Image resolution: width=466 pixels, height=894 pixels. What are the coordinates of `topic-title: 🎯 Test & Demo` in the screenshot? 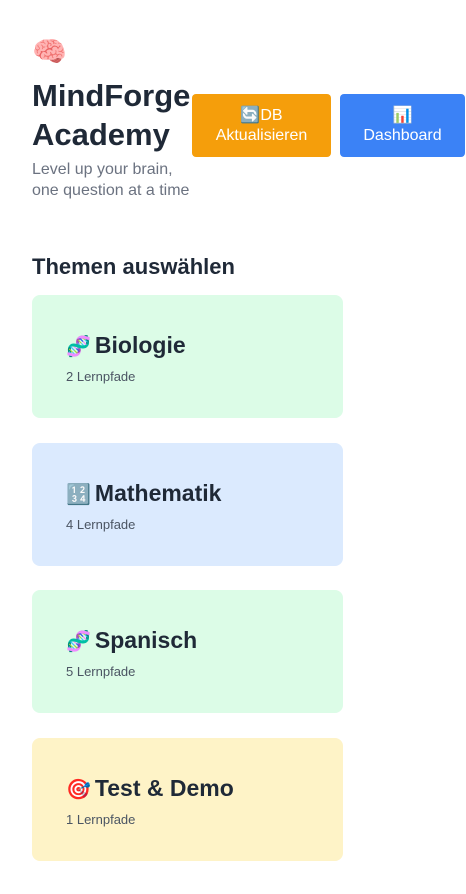 It's located at (150, 789).